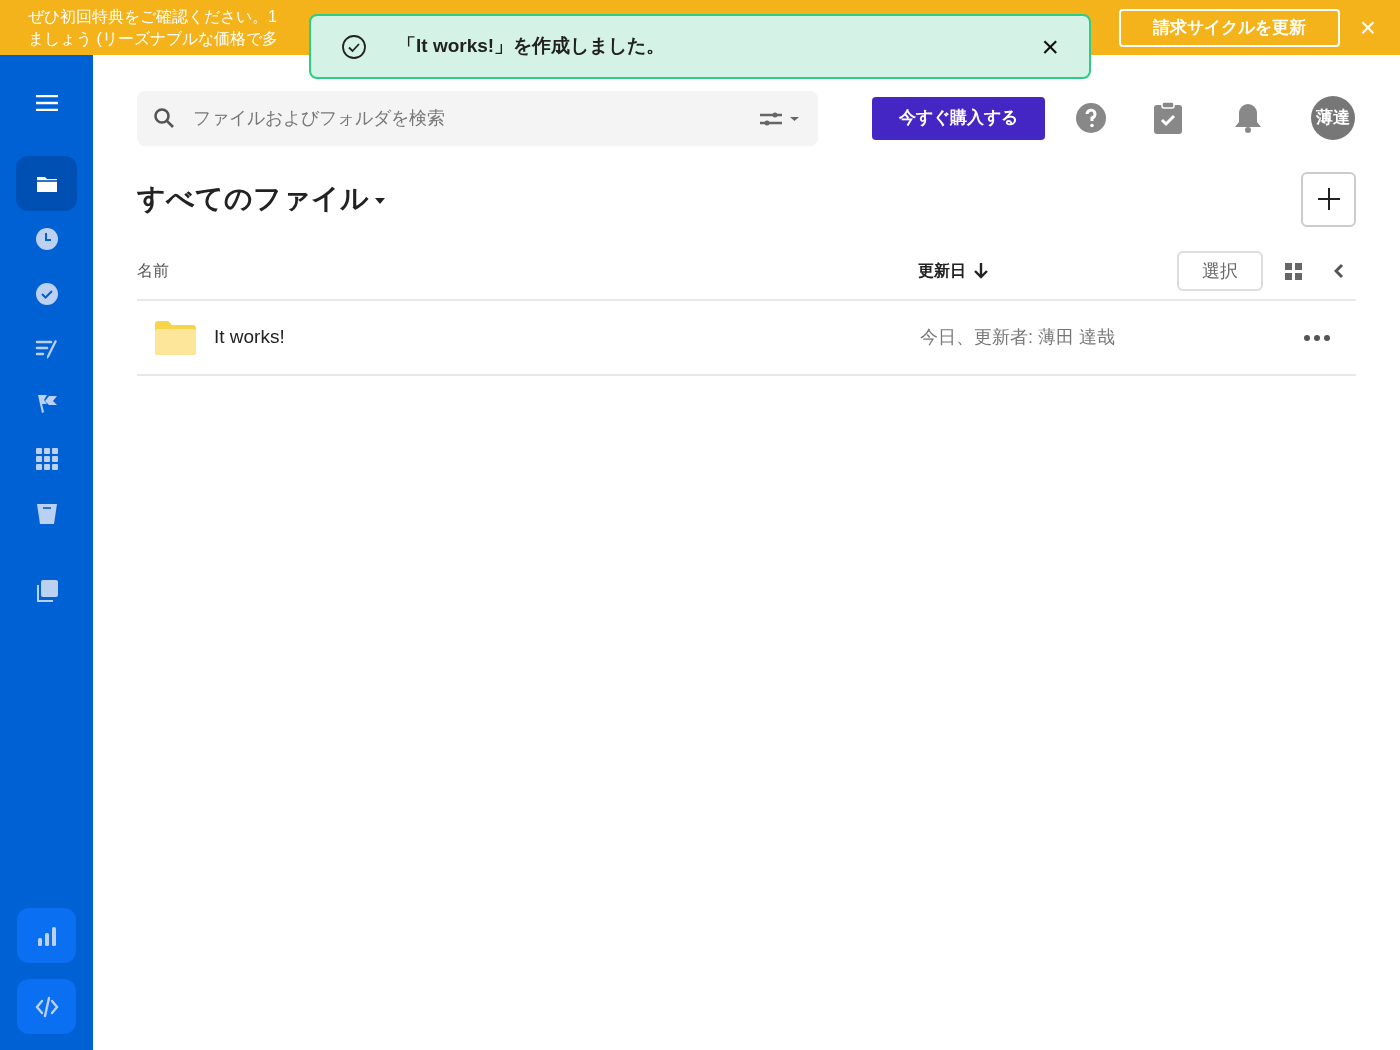 The width and height of the screenshot is (1400, 1050). Describe the element at coordinates (1091, 118) in the screenshot. I see `help-icon` at that location.